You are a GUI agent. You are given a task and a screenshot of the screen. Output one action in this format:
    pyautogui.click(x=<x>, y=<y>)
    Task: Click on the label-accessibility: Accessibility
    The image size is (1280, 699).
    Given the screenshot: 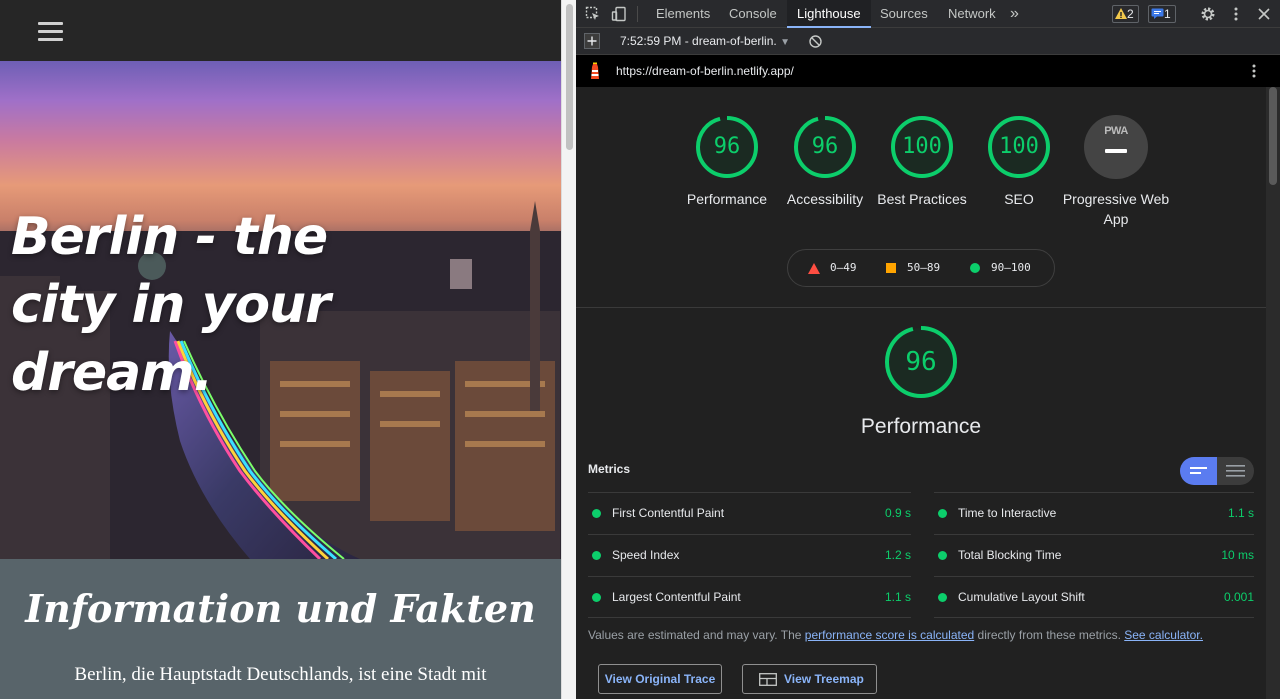 What is the action you would take?
    pyautogui.click(x=825, y=199)
    